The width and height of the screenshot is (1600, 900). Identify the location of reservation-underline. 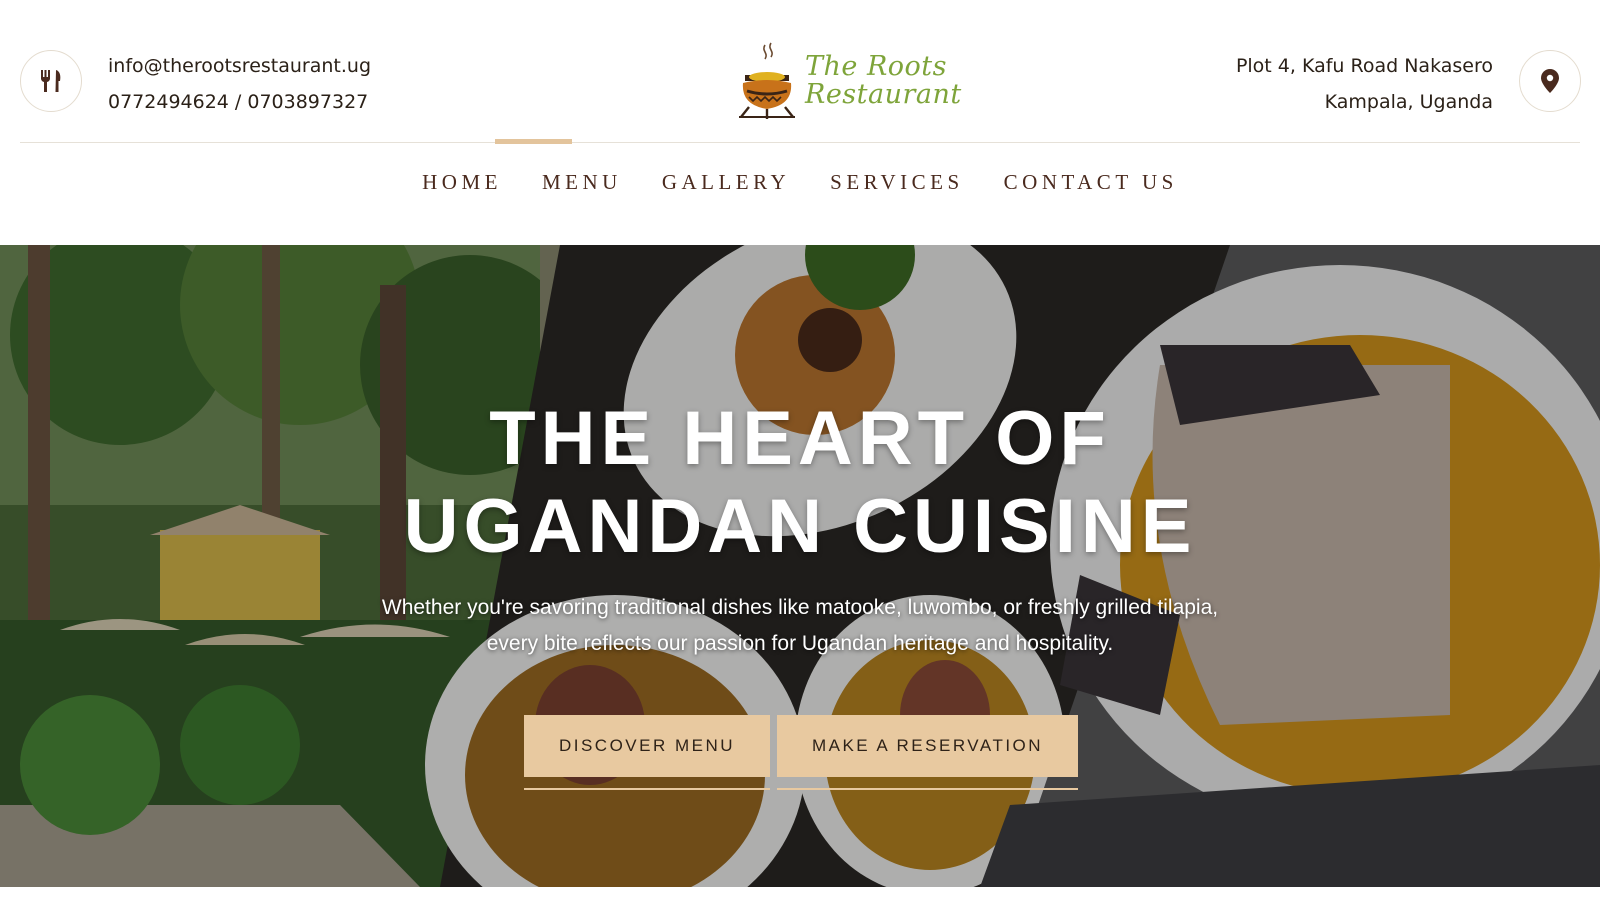
(927, 789).